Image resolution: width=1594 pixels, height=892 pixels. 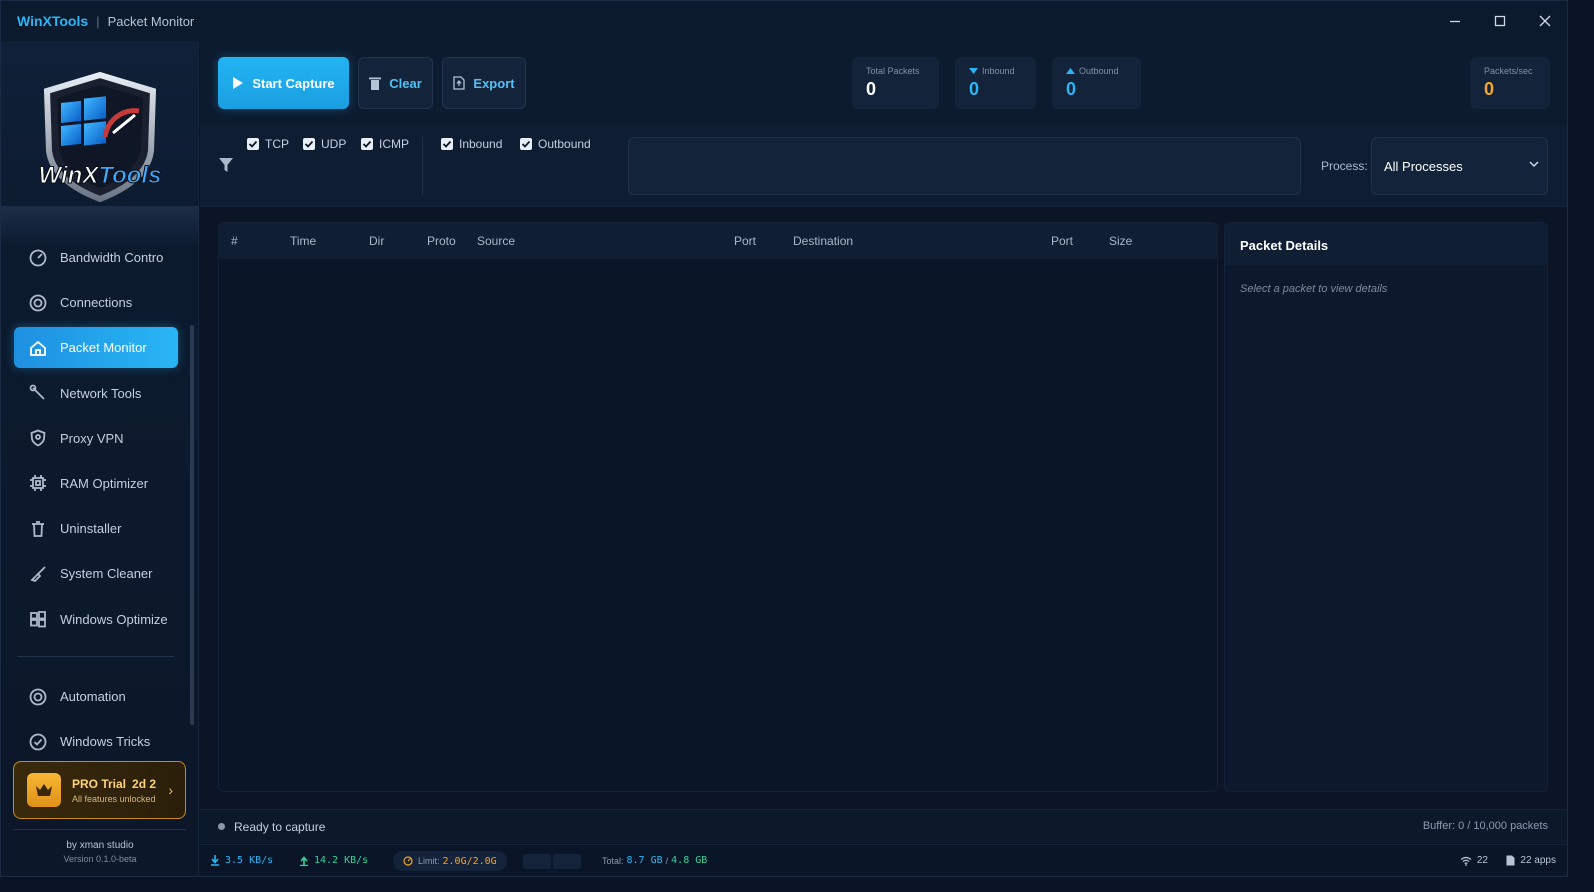 What do you see at coordinates (1510, 83) in the screenshot?
I see `packets-per-sec-stat: Packets/sec 0` at bounding box center [1510, 83].